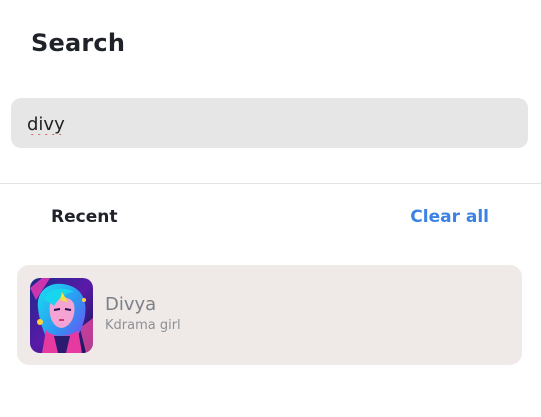 This screenshot has height=417, width=541. Describe the element at coordinates (131, 304) in the screenshot. I see `result-name: Divya` at that location.